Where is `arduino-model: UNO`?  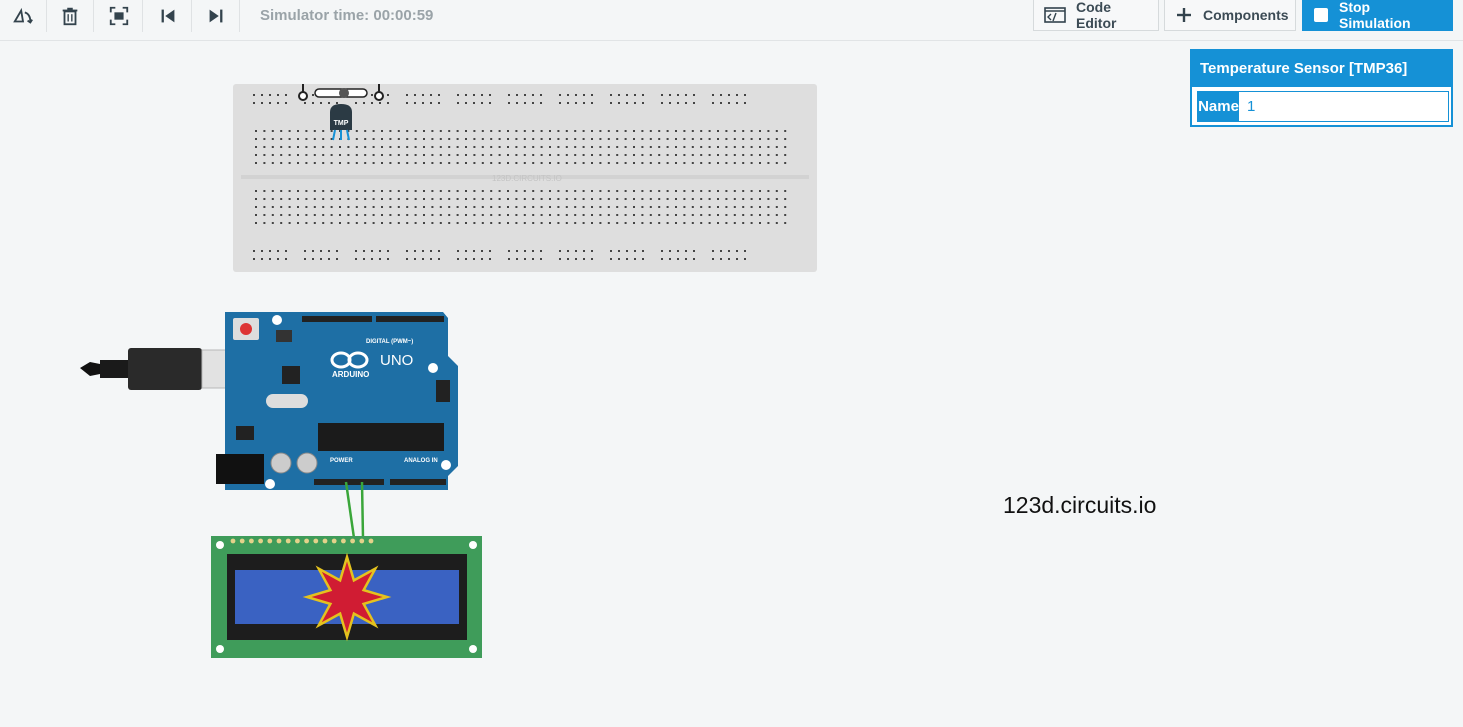 arduino-model: UNO is located at coordinates (396, 360).